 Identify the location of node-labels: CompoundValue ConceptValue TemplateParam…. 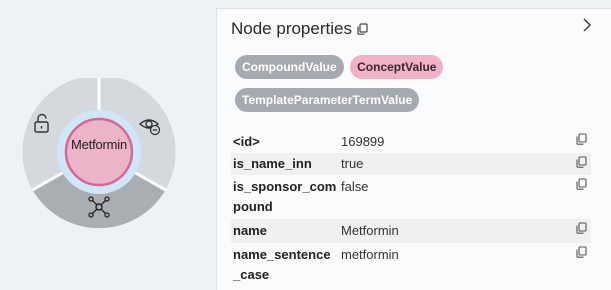
(345, 88).